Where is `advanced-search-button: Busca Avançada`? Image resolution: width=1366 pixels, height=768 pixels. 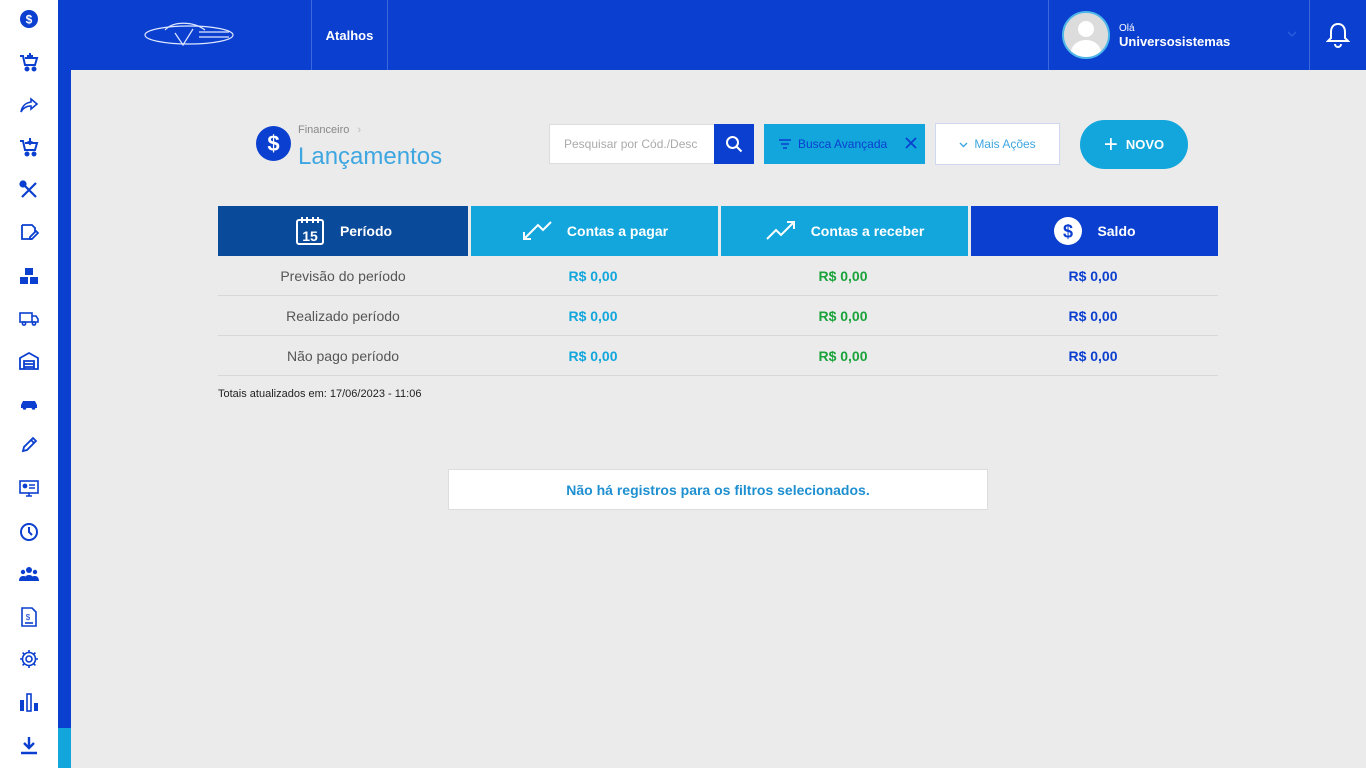 advanced-search-button: Busca Avançada is located at coordinates (844, 144).